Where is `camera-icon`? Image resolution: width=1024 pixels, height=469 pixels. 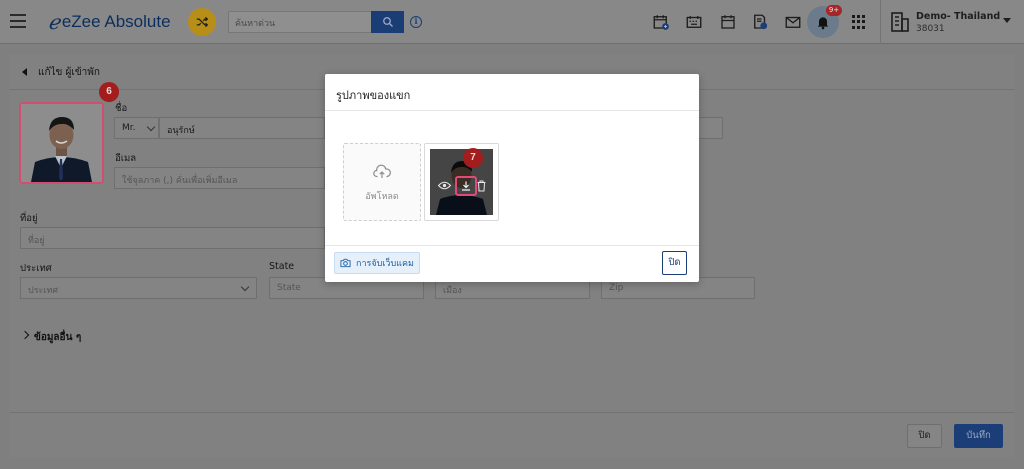
camera-icon is located at coordinates (345, 263).